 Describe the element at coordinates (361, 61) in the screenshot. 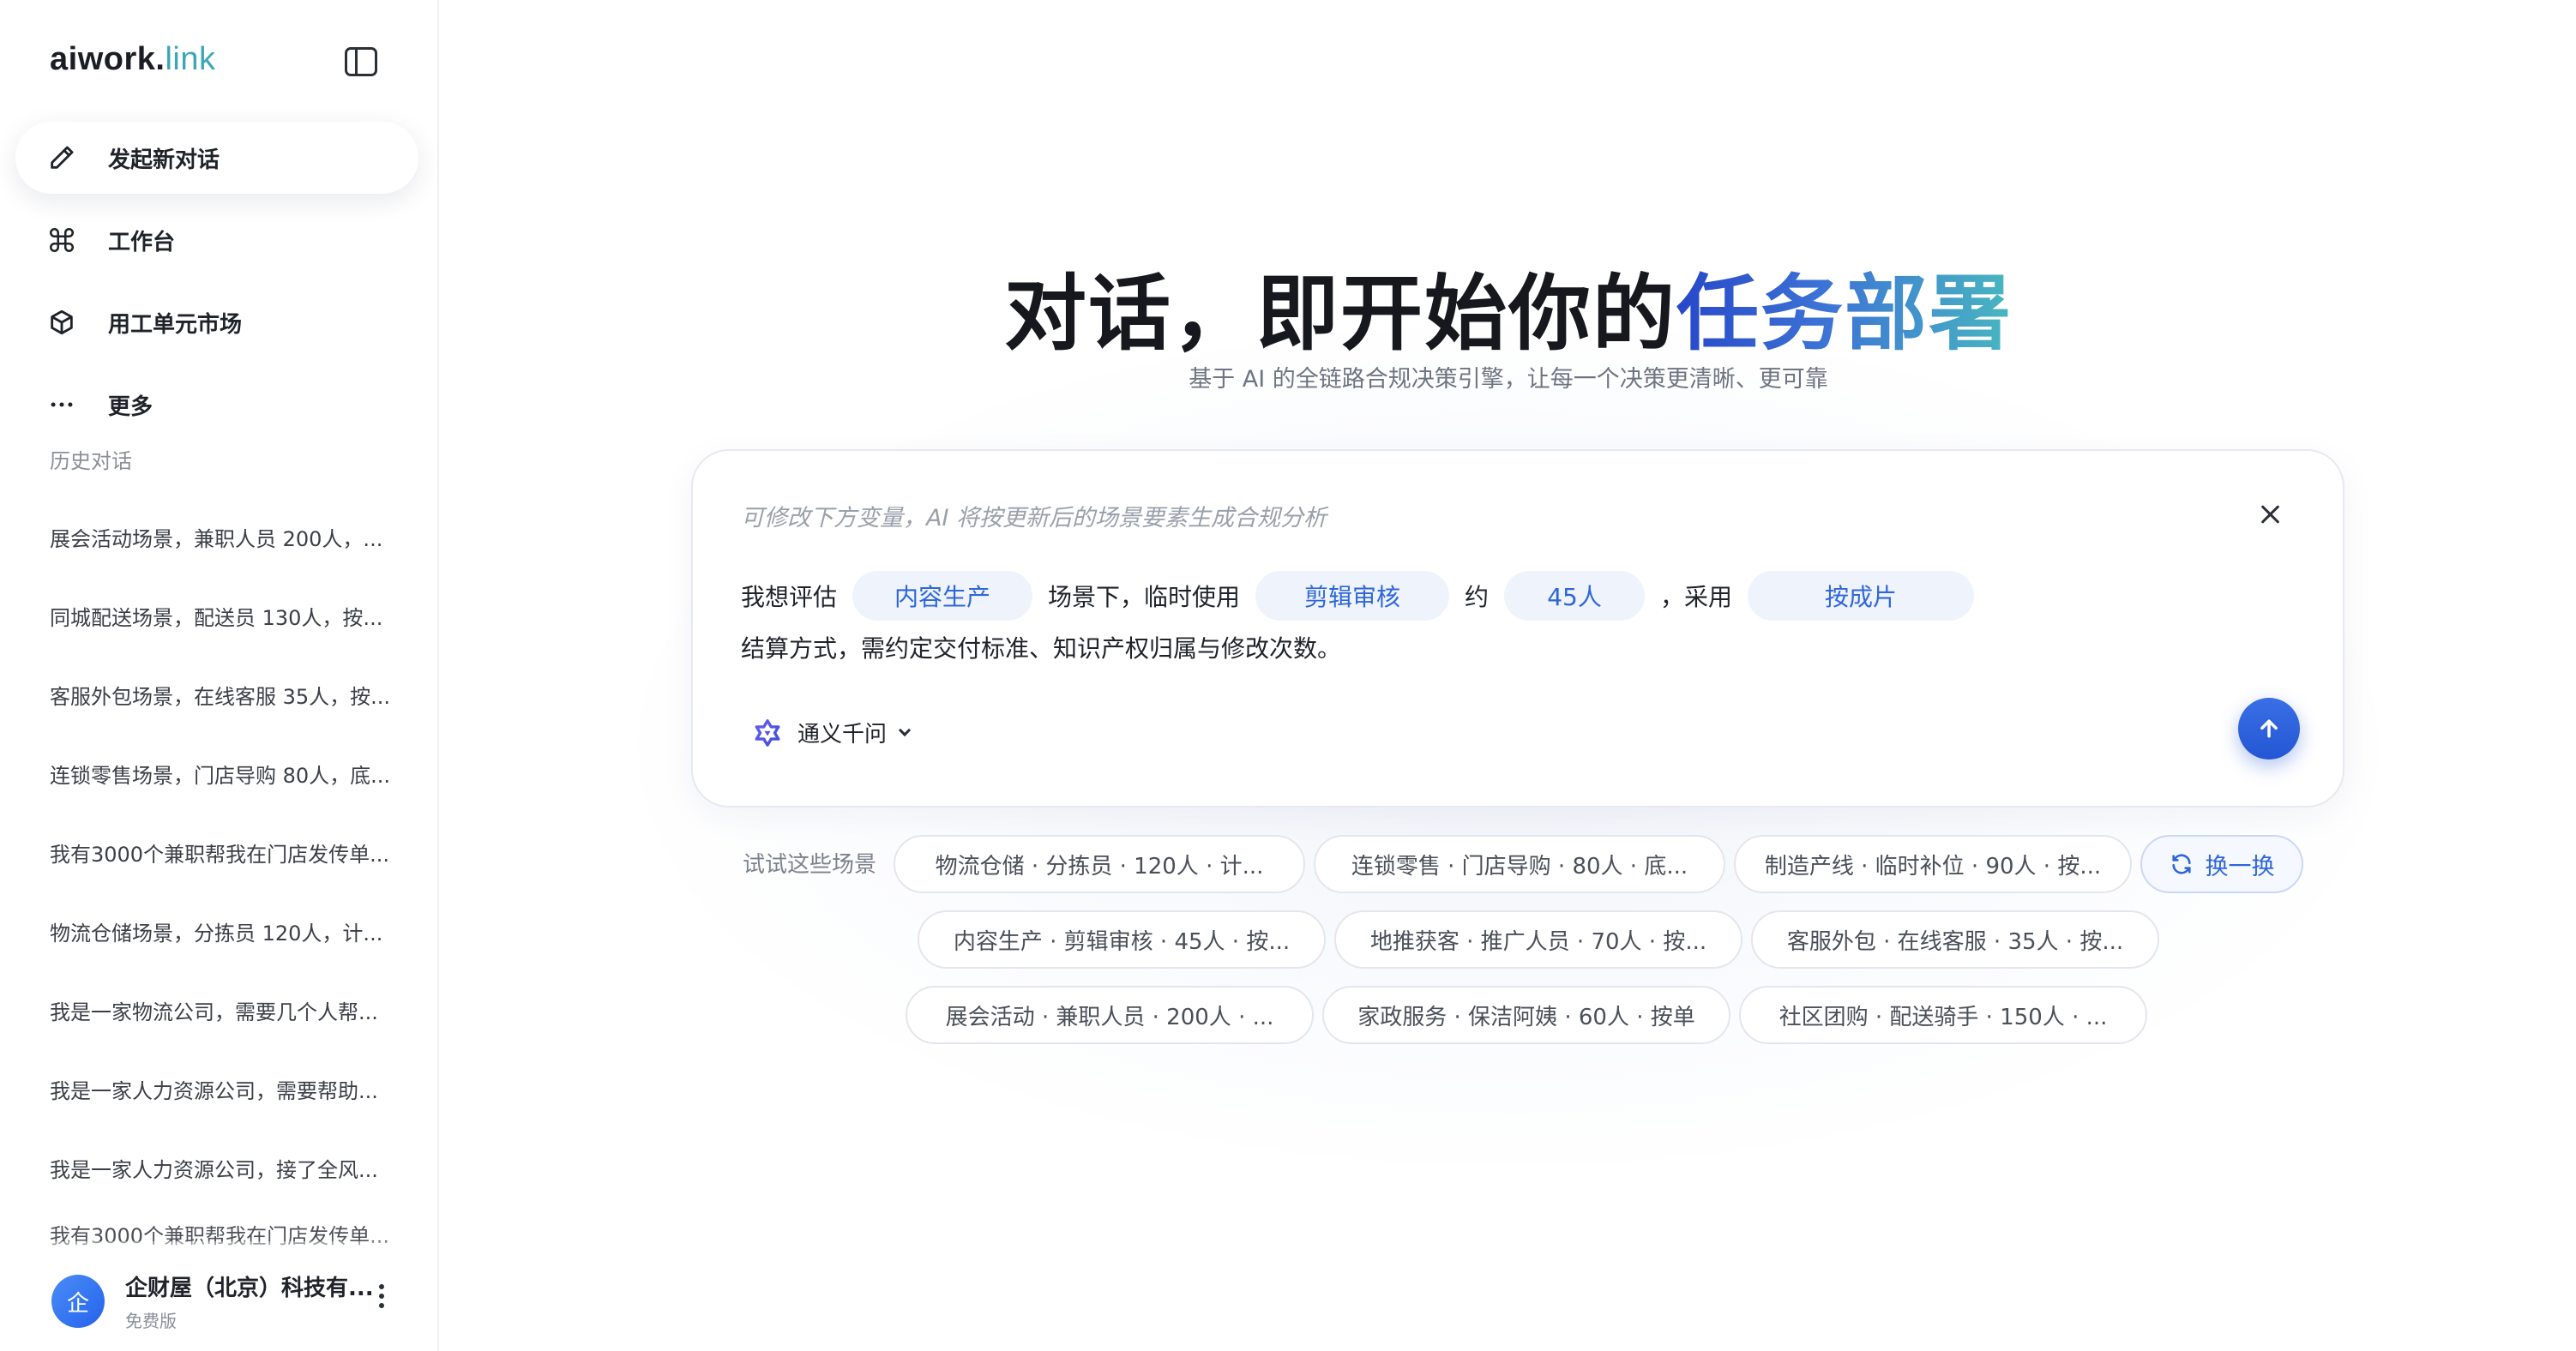

I see `sidebar-toggle-icon` at that location.